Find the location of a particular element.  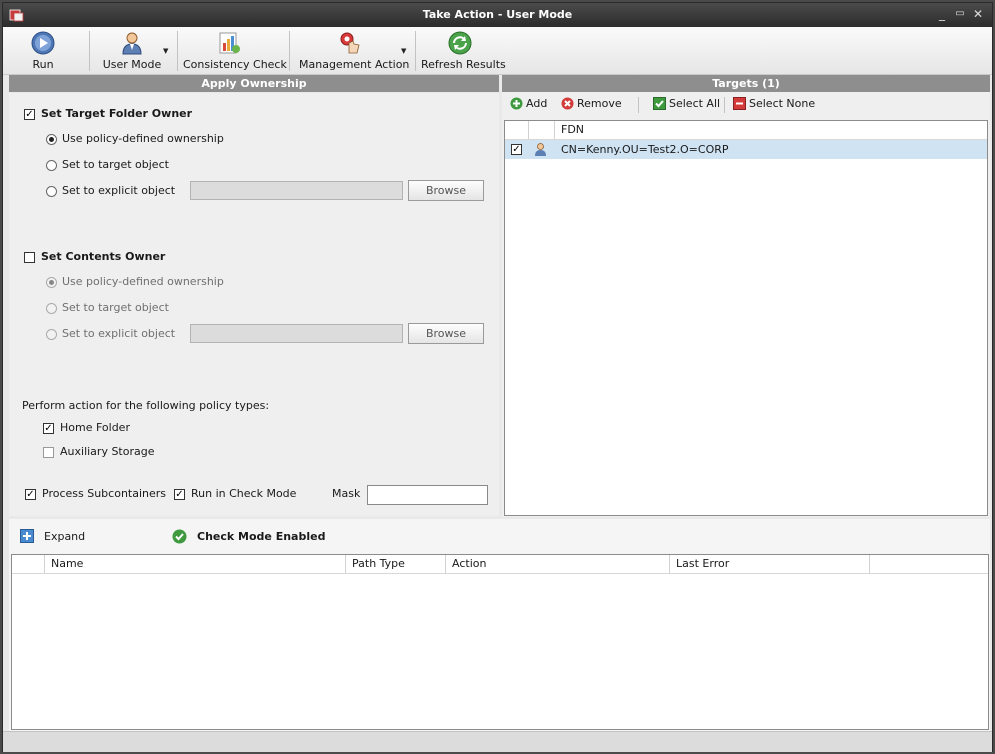

targets-grid-header: FDN is located at coordinates (746, 130).